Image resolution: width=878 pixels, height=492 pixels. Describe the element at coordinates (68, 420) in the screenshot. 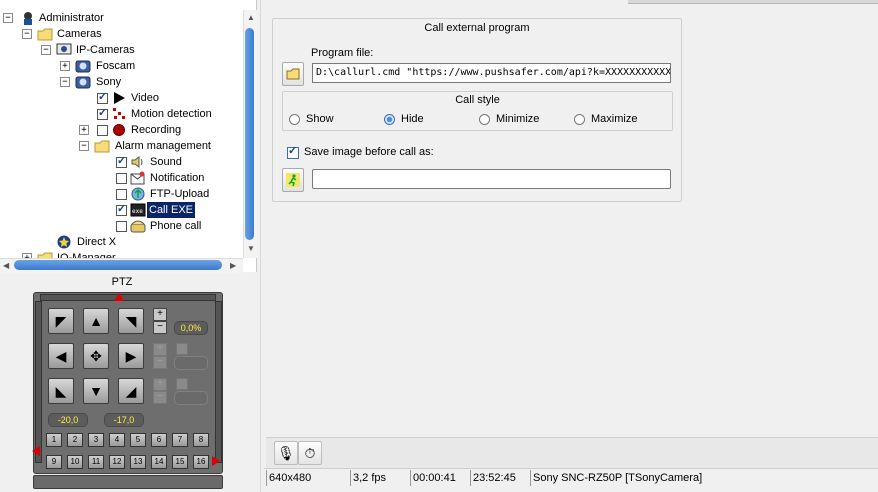

I see `pan-value: -20,0` at that location.